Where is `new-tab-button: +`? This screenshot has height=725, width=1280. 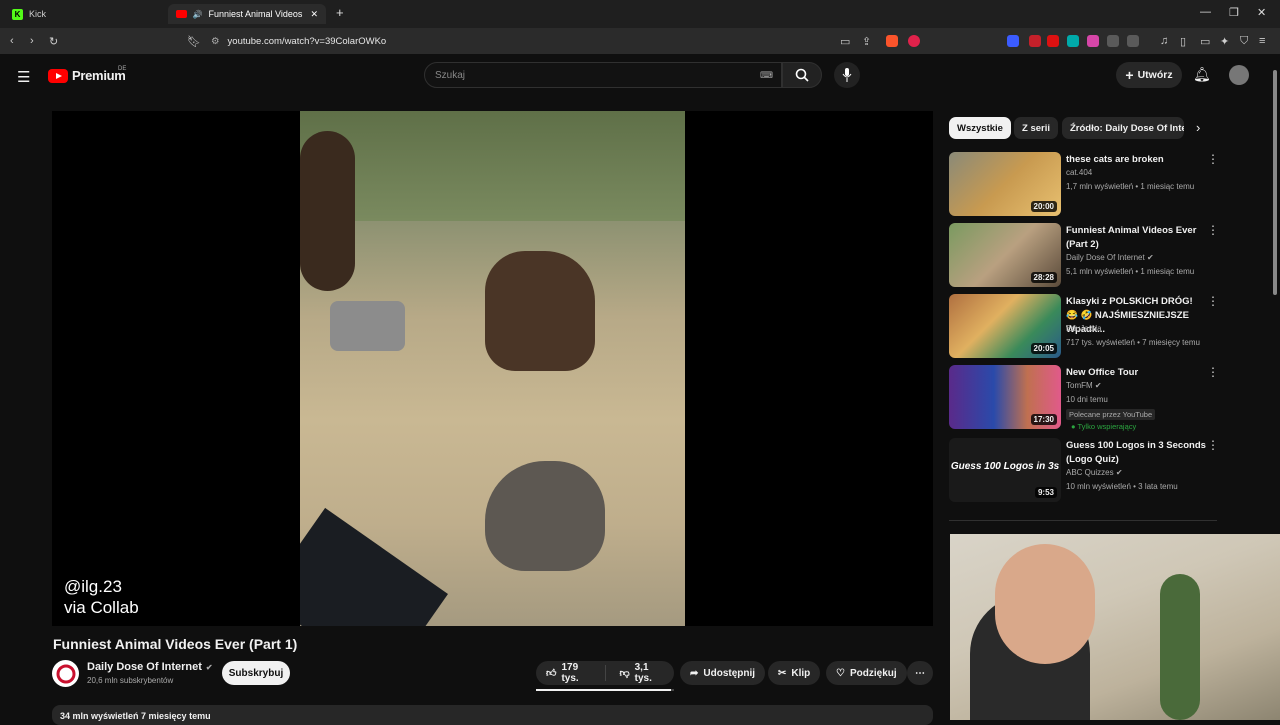
new-tab-button: + is located at coordinates (340, 12).